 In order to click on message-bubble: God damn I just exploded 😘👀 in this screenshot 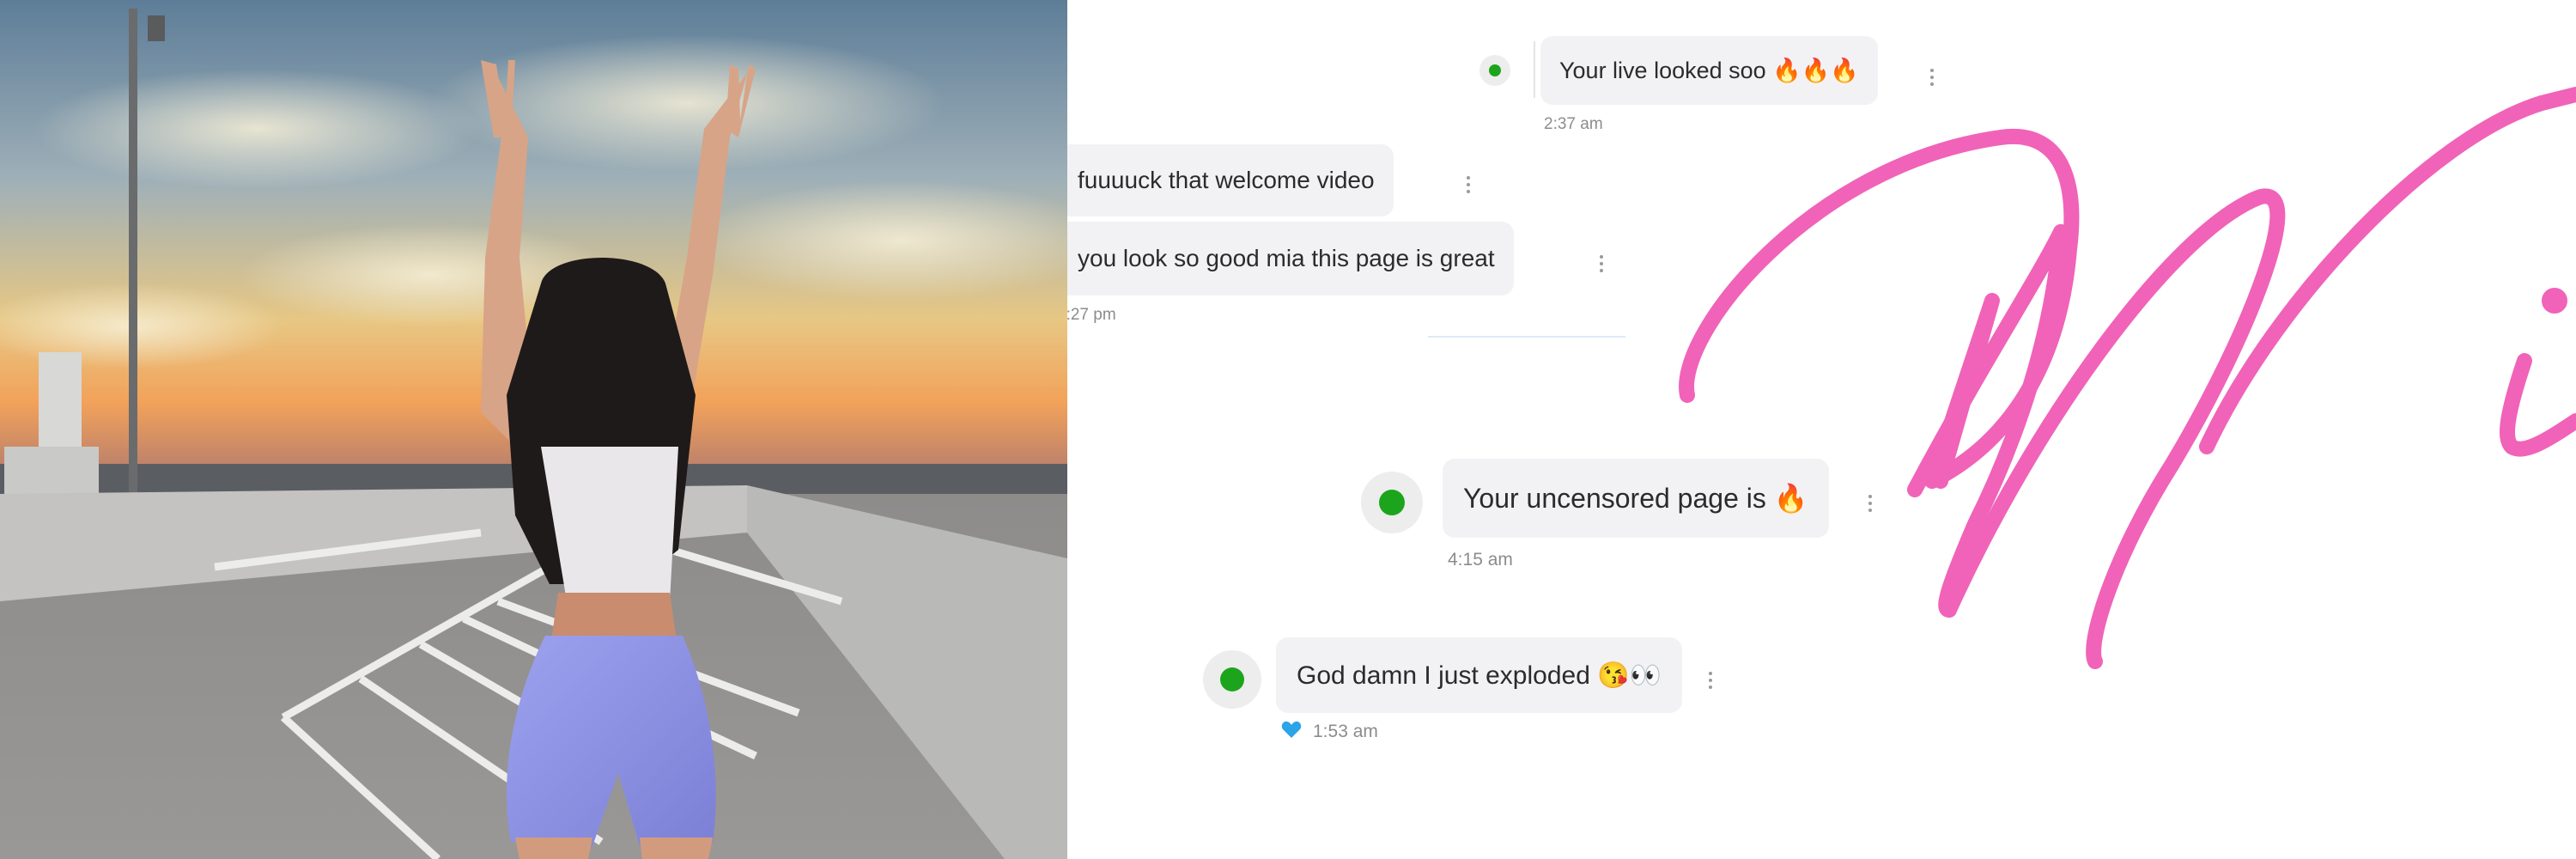, I will do `click(1479, 675)`.